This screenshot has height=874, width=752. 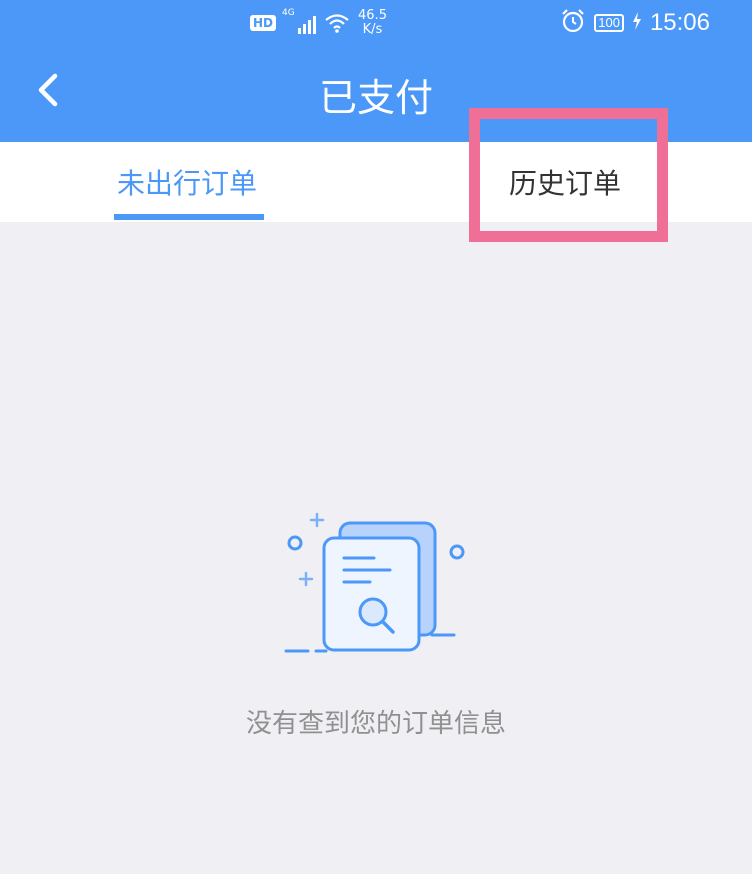 I want to click on empty-state-message: 没有查到您的订单信息, so click(x=375, y=724).